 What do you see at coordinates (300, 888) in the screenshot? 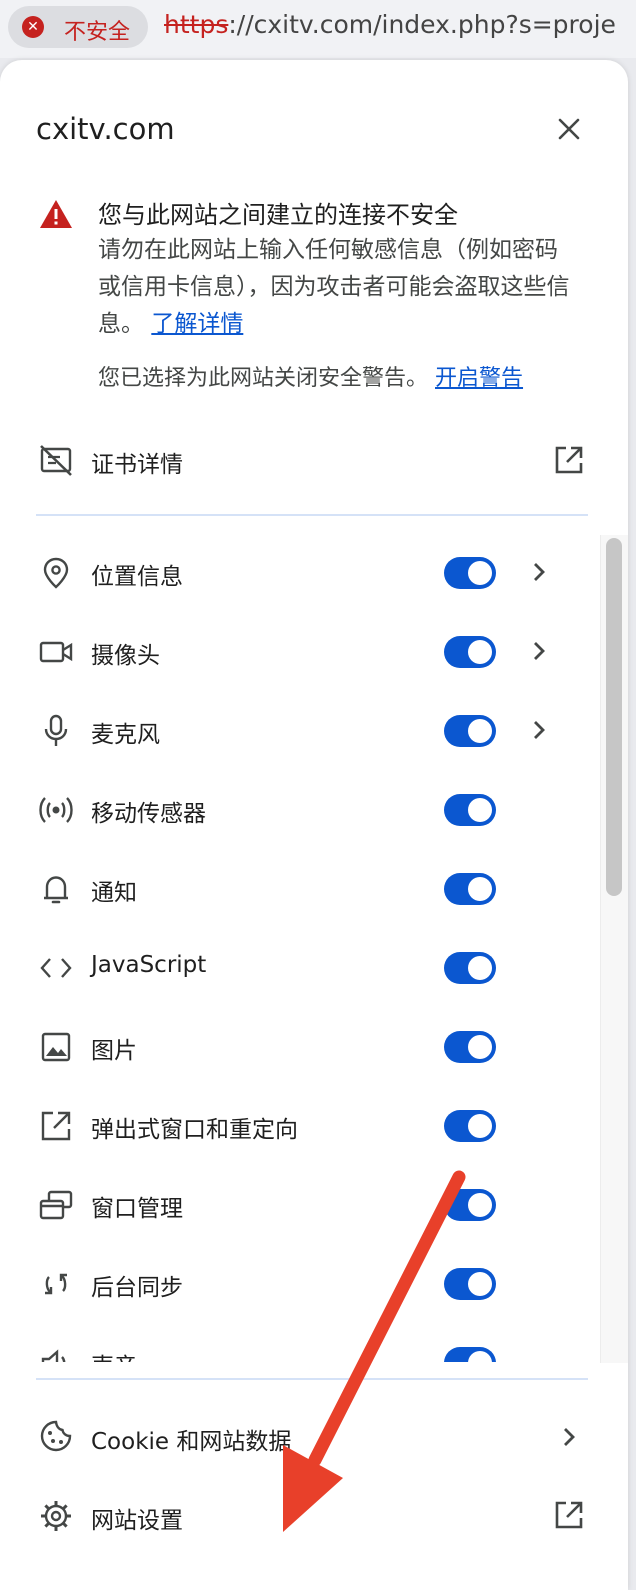
I see `permission-row-notifications: 通知` at bounding box center [300, 888].